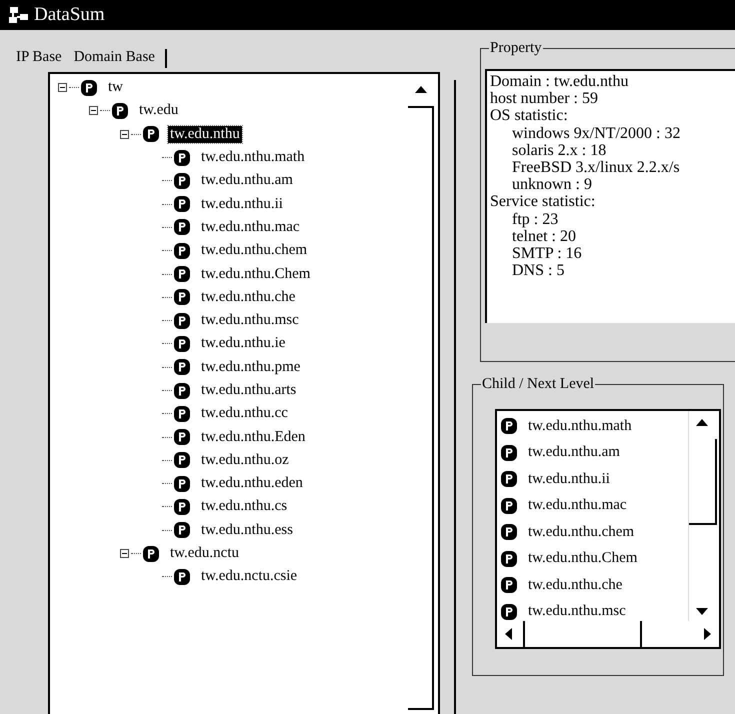 The image size is (735, 714). What do you see at coordinates (205, 134) in the screenshot?
I see `tree-item: tw.edu.nthu` at bounding box center [205, 134].